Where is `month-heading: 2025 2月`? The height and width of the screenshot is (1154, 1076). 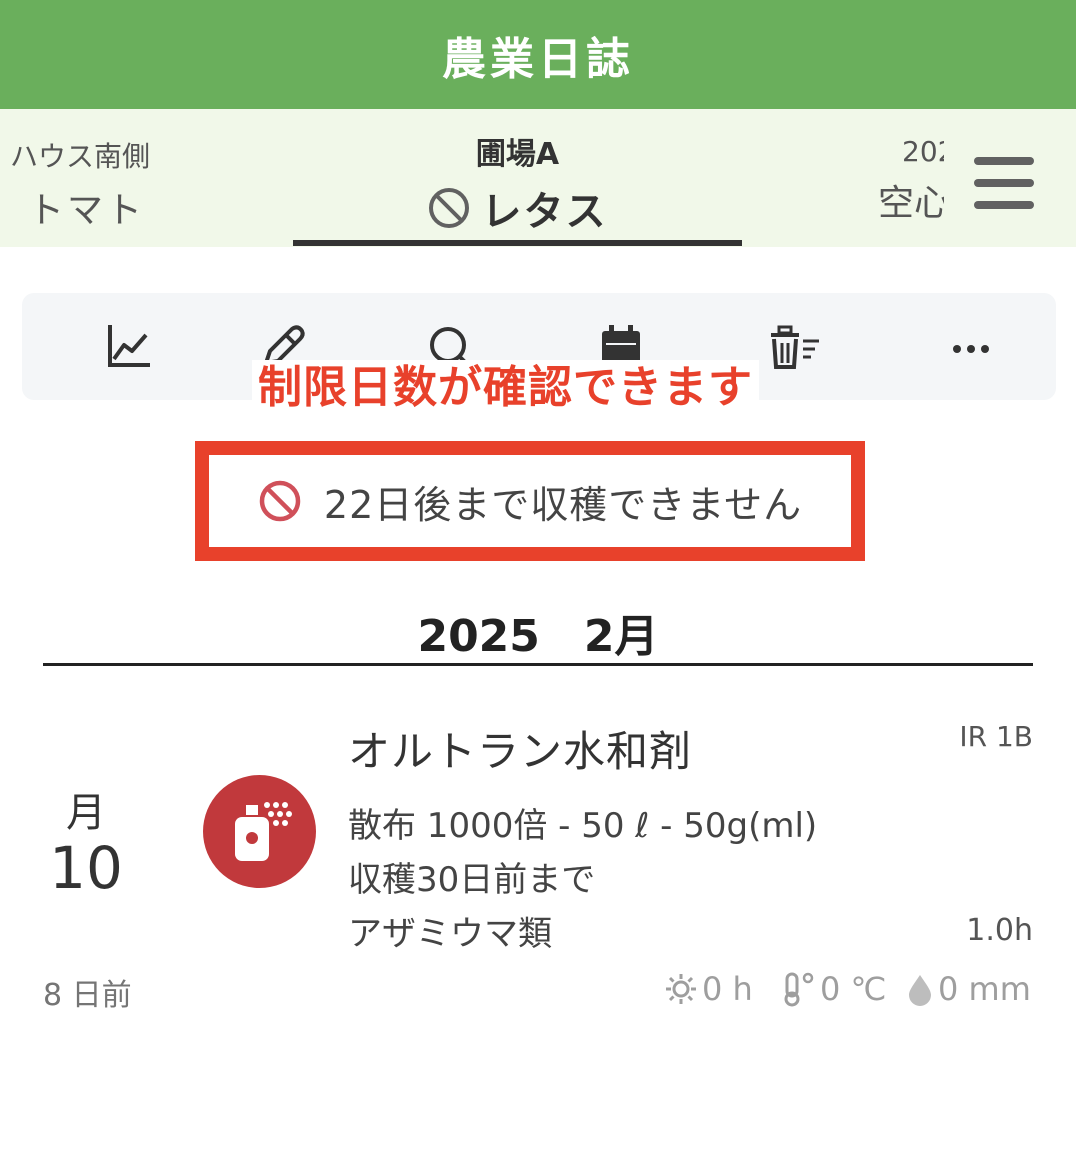 month-heading: 2025 2月 is located at coordinates (538, 636).